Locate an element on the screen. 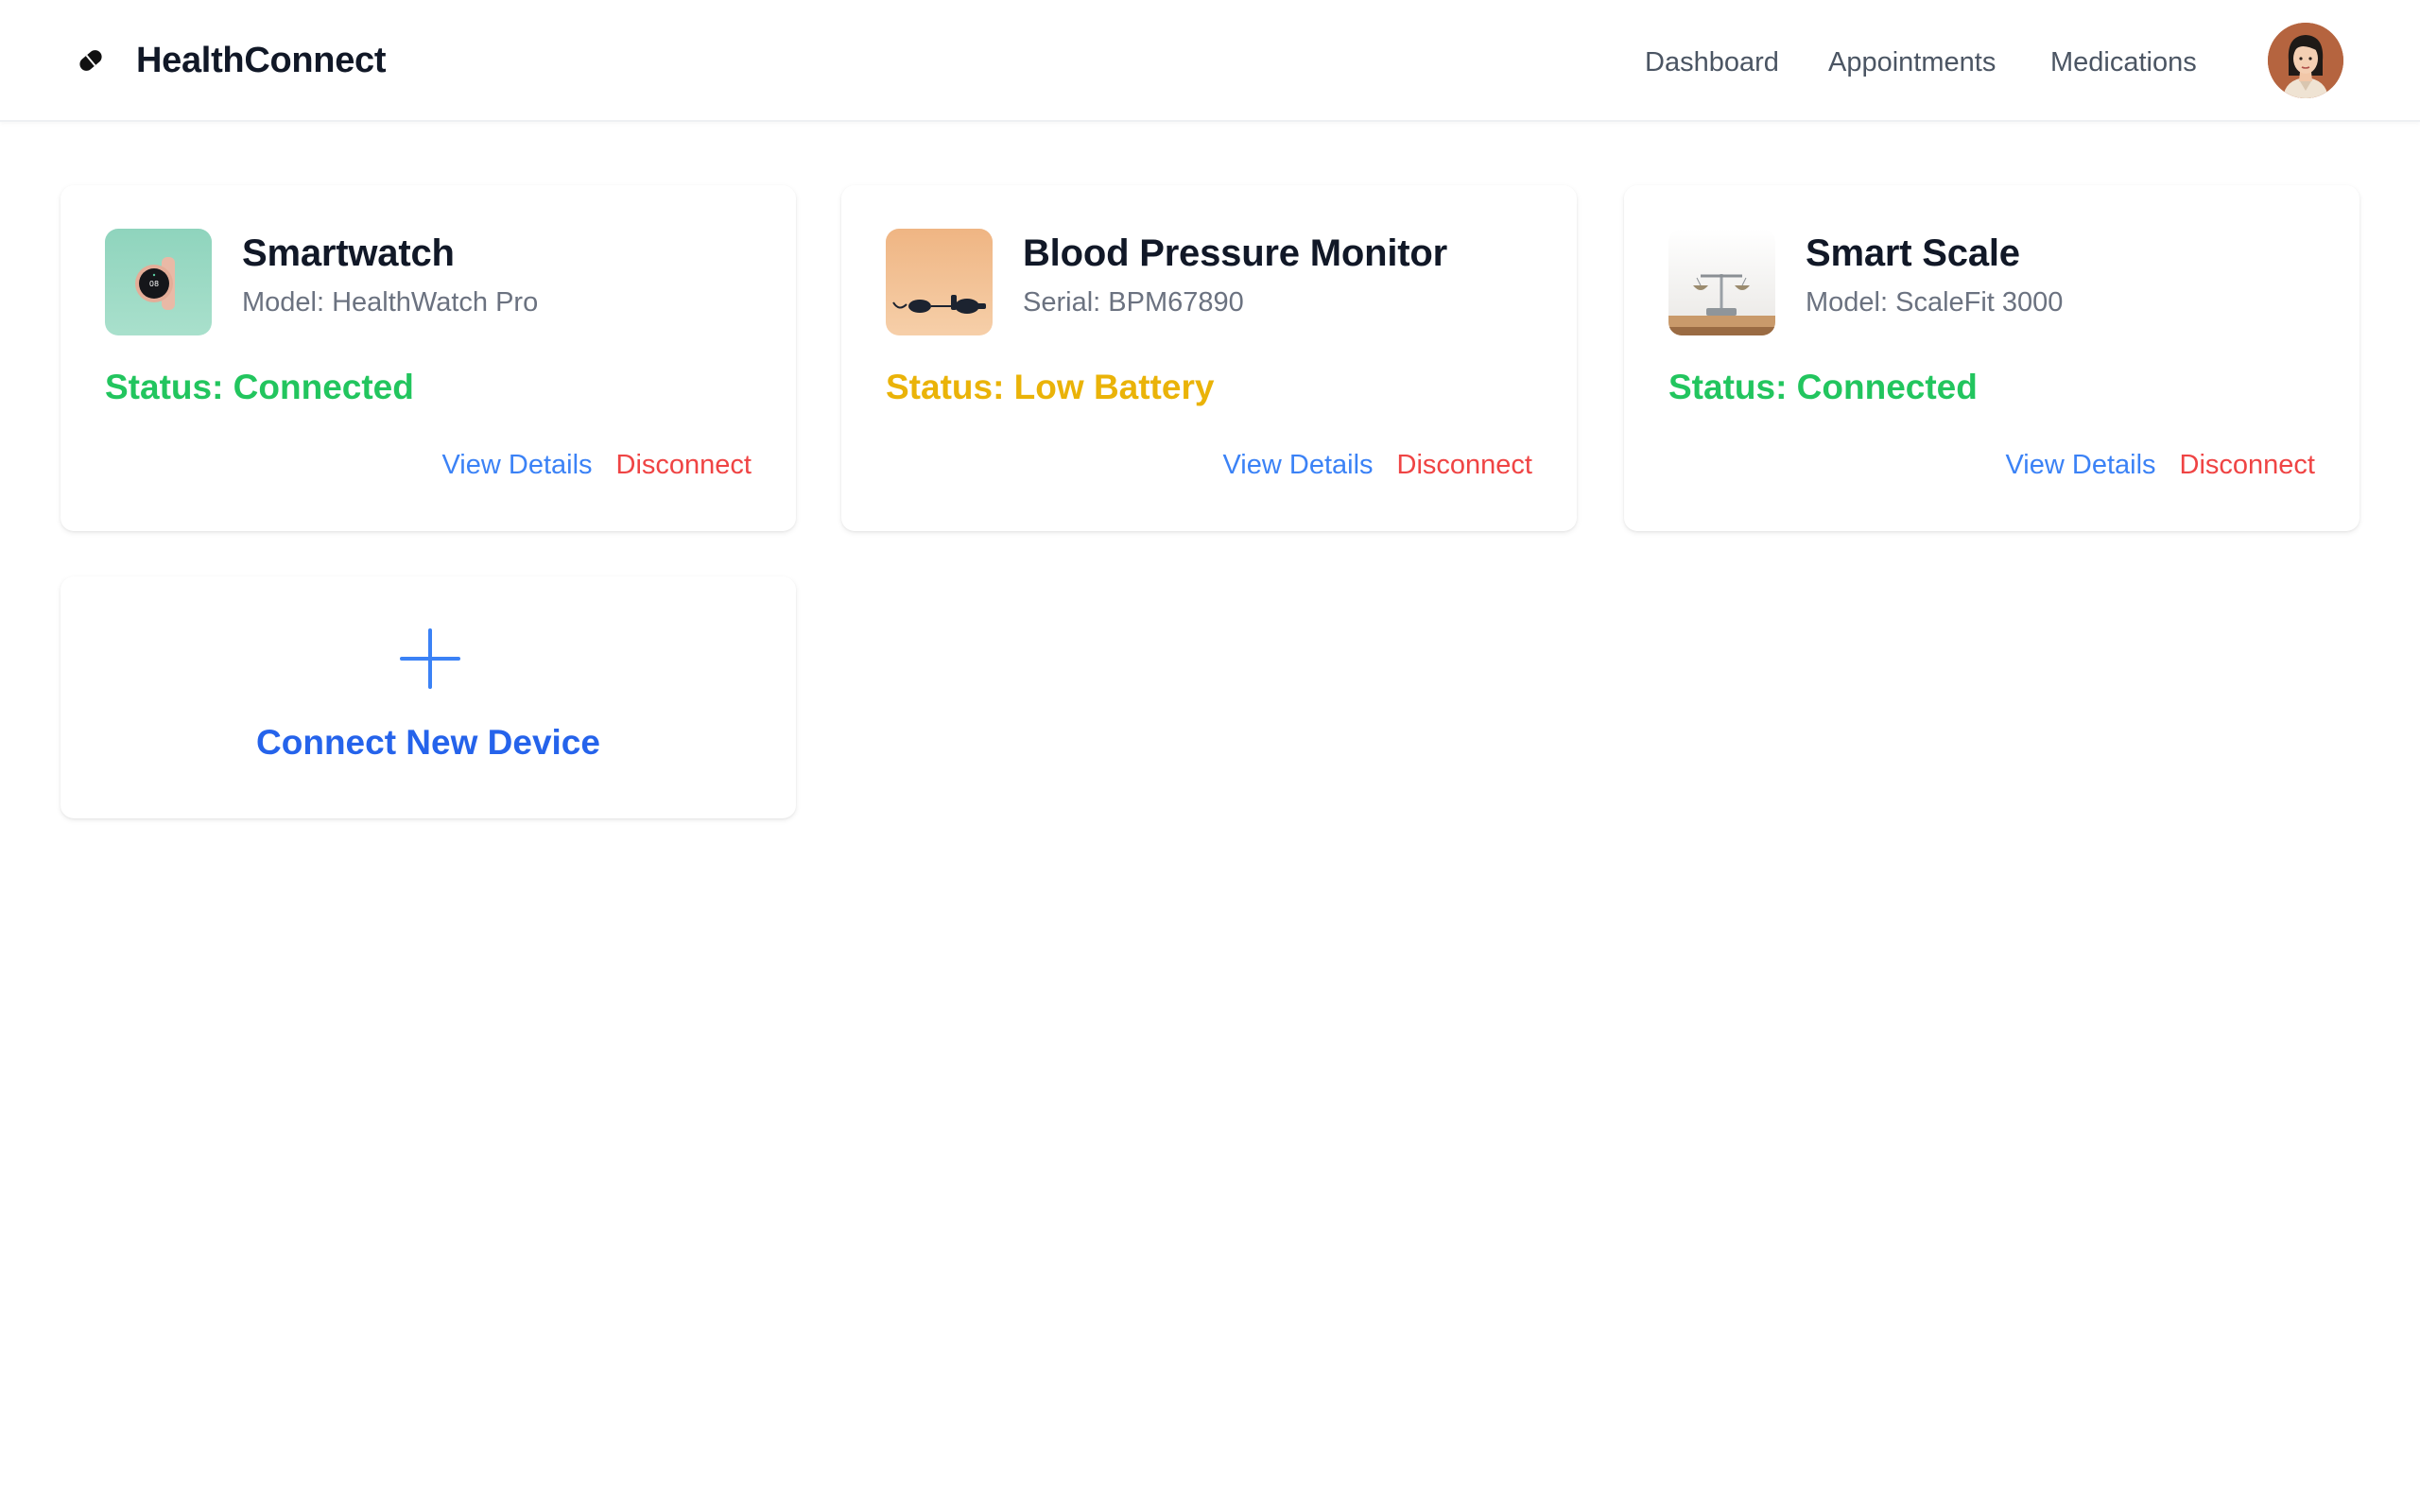  device-serial: Serial: BPM67890 is located at coordinates (1133, 302).